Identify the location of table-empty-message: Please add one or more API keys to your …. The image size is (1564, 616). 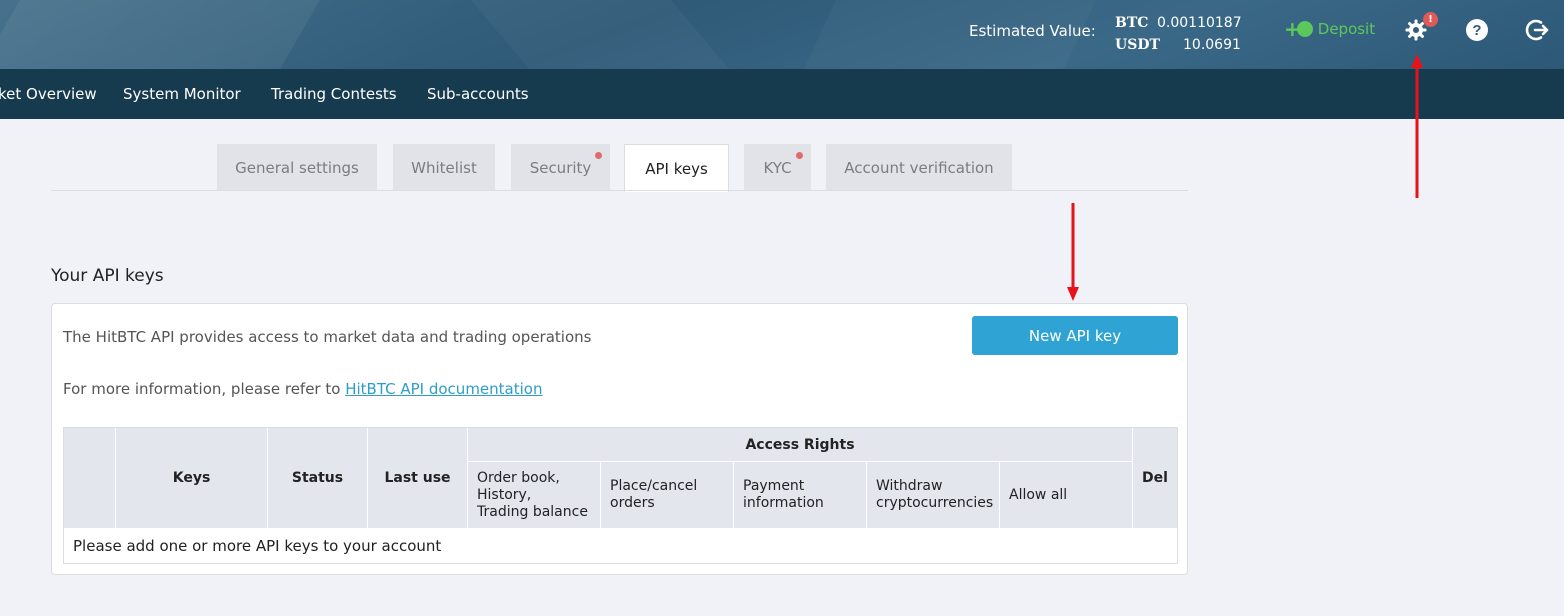
(620, 546).